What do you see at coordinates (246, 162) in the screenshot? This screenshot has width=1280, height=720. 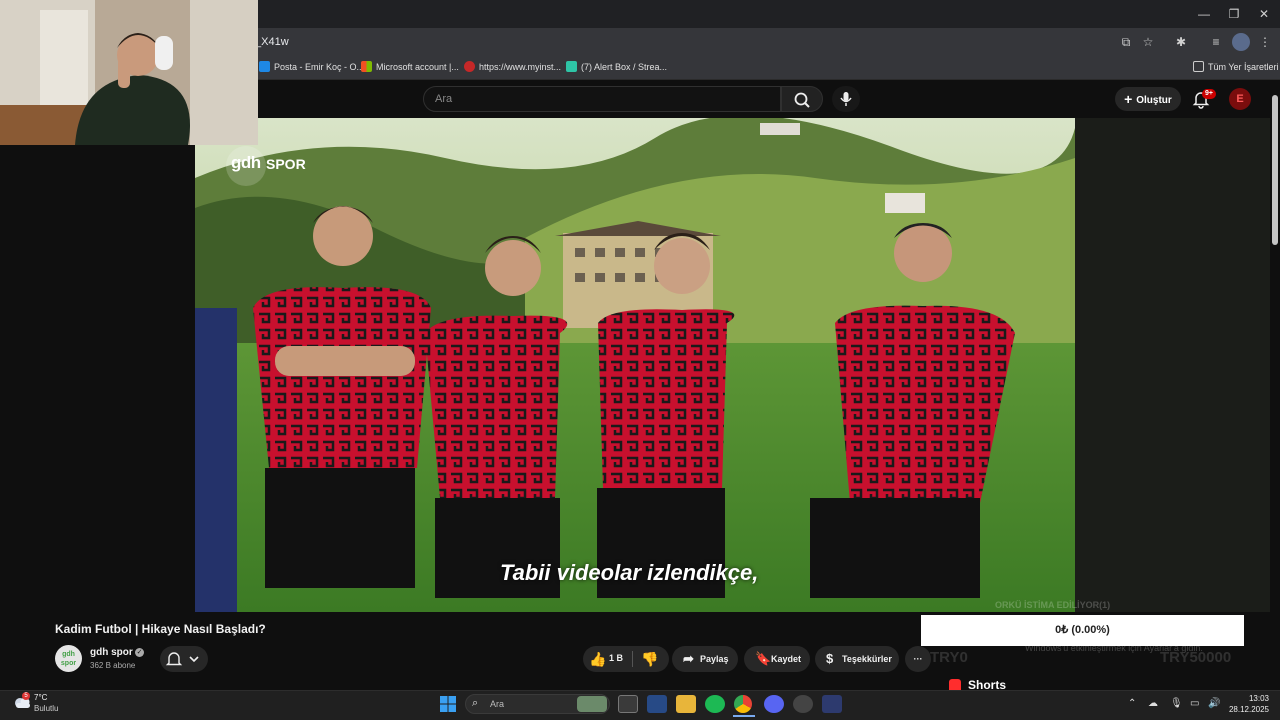 I see `watermark-text: gdh` at bounding box center [246, 162].